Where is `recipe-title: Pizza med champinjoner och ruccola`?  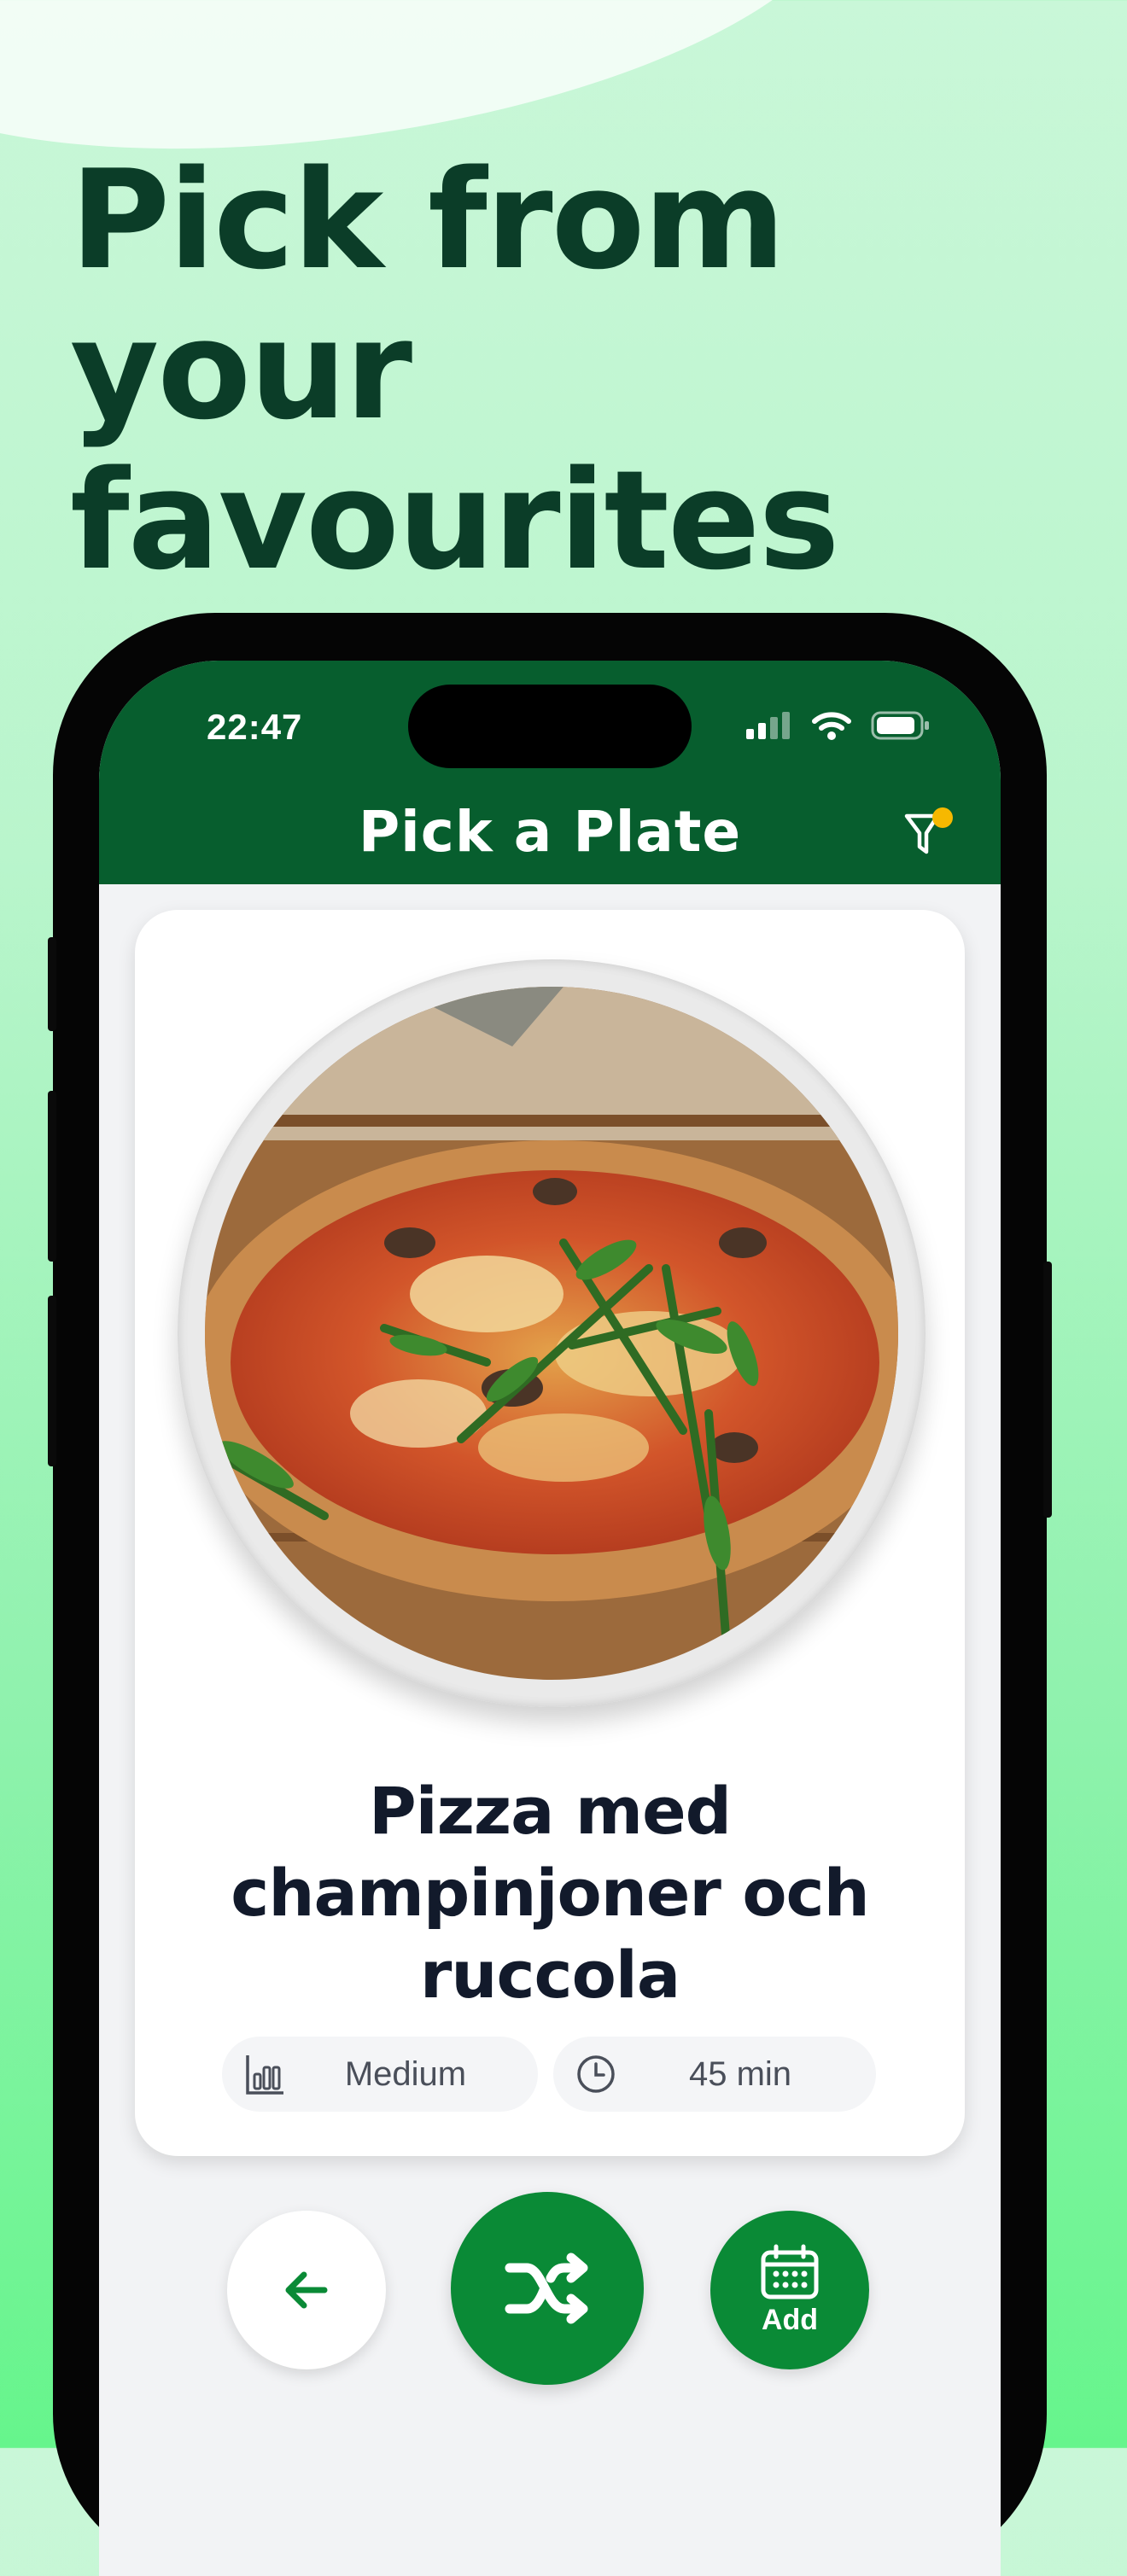 recipe-title: Pizza med champinjoner och ruccola is located at coordinates (550, 1893).